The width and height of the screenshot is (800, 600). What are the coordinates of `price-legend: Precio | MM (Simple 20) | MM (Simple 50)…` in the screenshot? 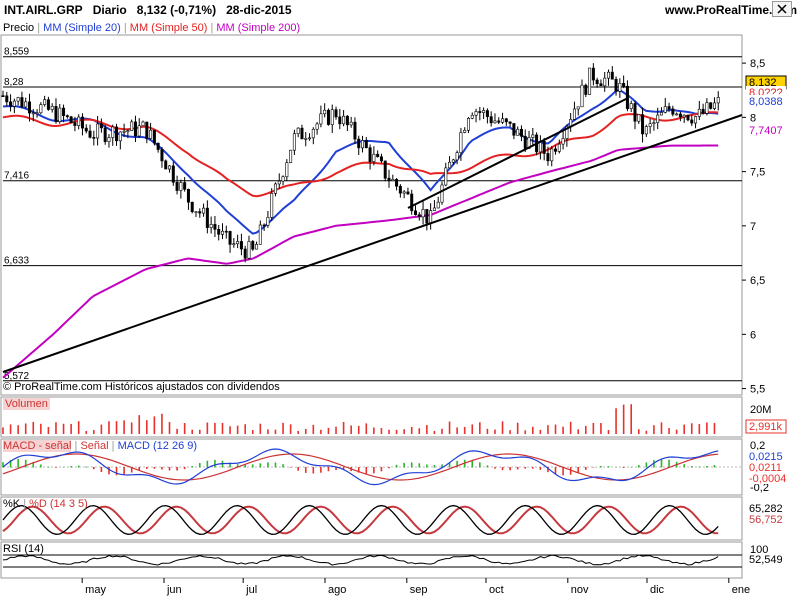 It's located at (152, 28).